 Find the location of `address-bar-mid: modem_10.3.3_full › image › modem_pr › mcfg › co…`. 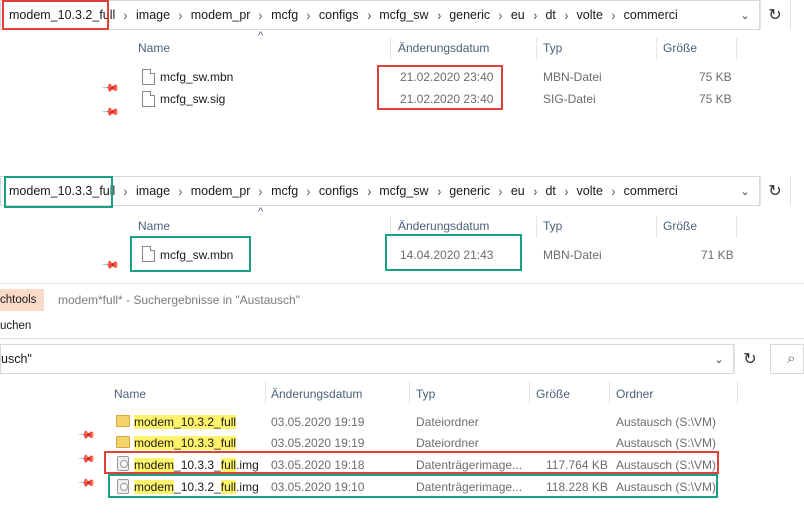

address-bar-mid: modem_10.3.3_full › image › modem_pr › mcfg › co… is located at coordinates (380, 191).